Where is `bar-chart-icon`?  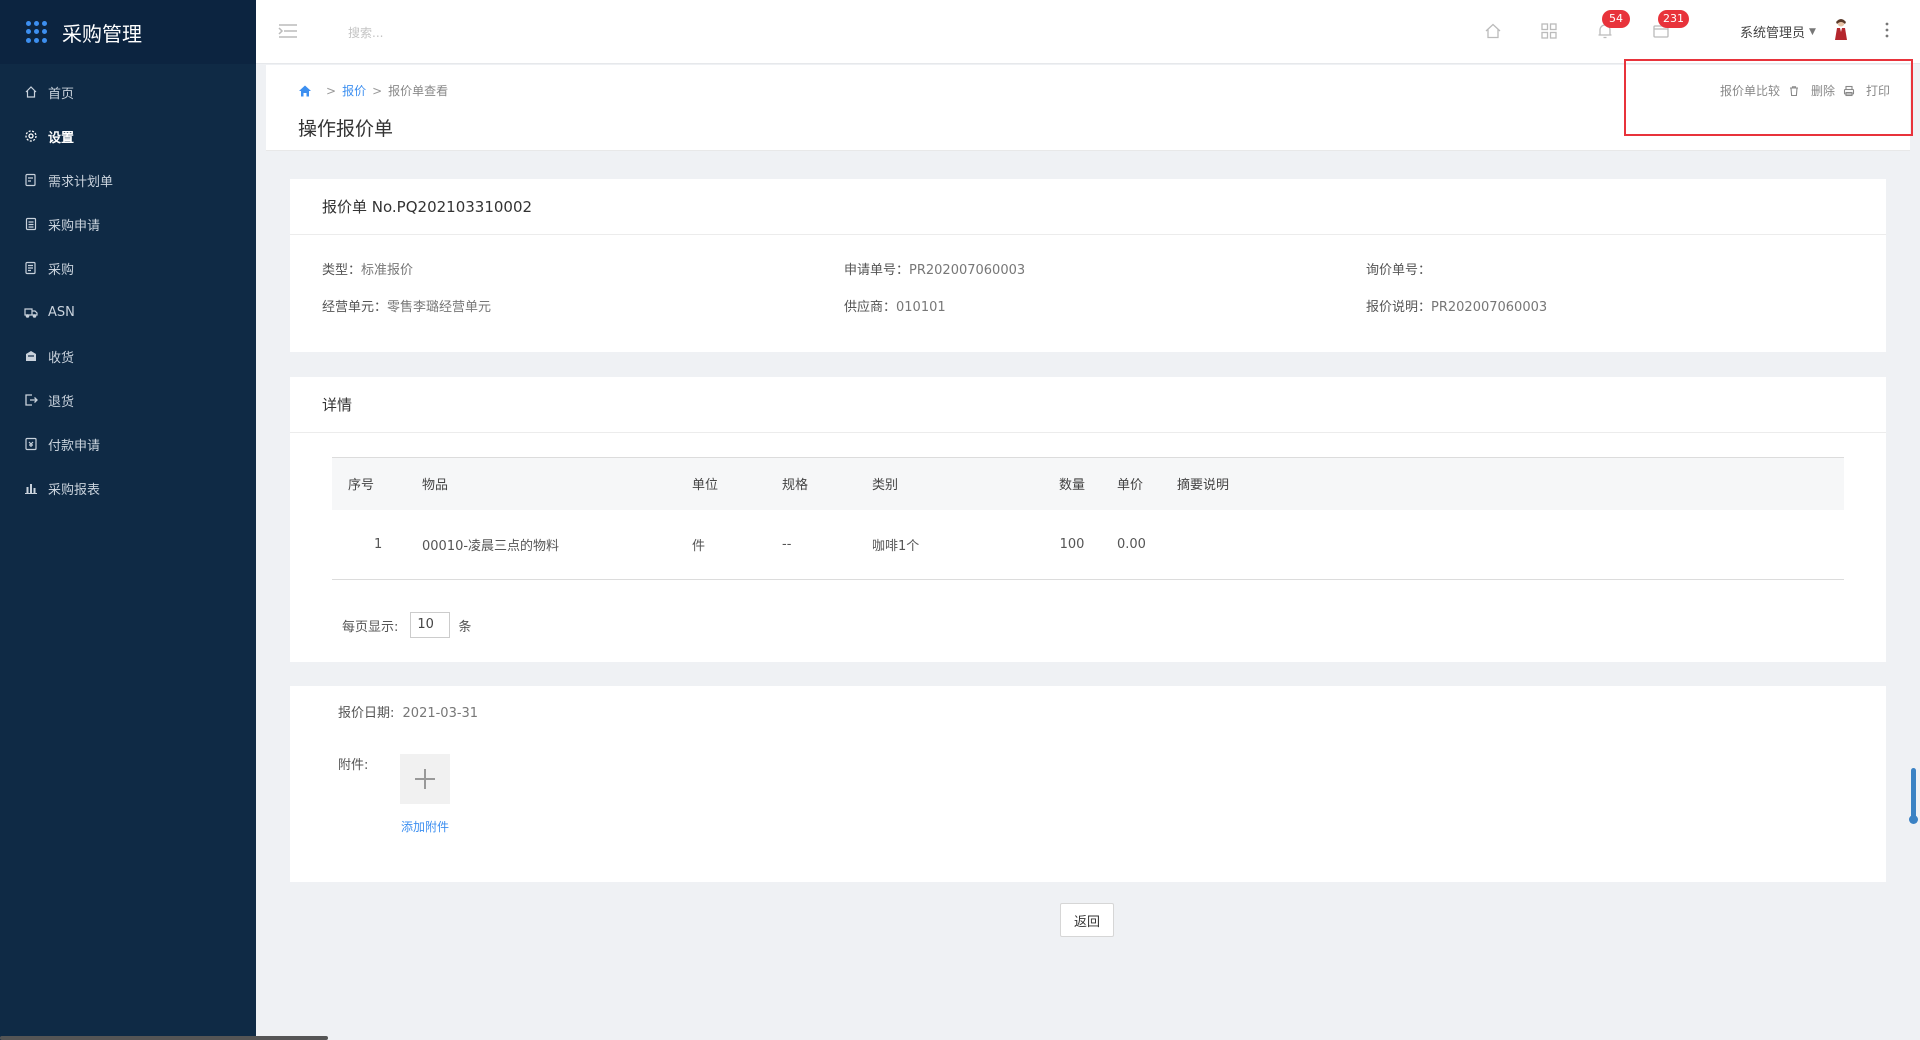
bar-chart-icon is located at coordinates (31, 488).